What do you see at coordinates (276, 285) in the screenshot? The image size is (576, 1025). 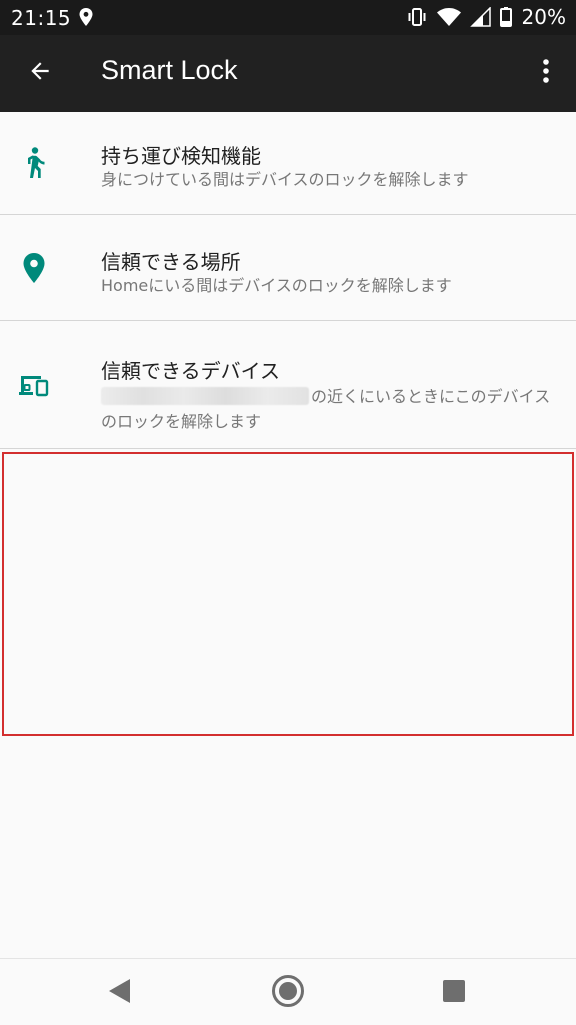 I see `item-subtitle: Homeにいる間はデバイスのロックを解除します` at bounding box center [276, 285].